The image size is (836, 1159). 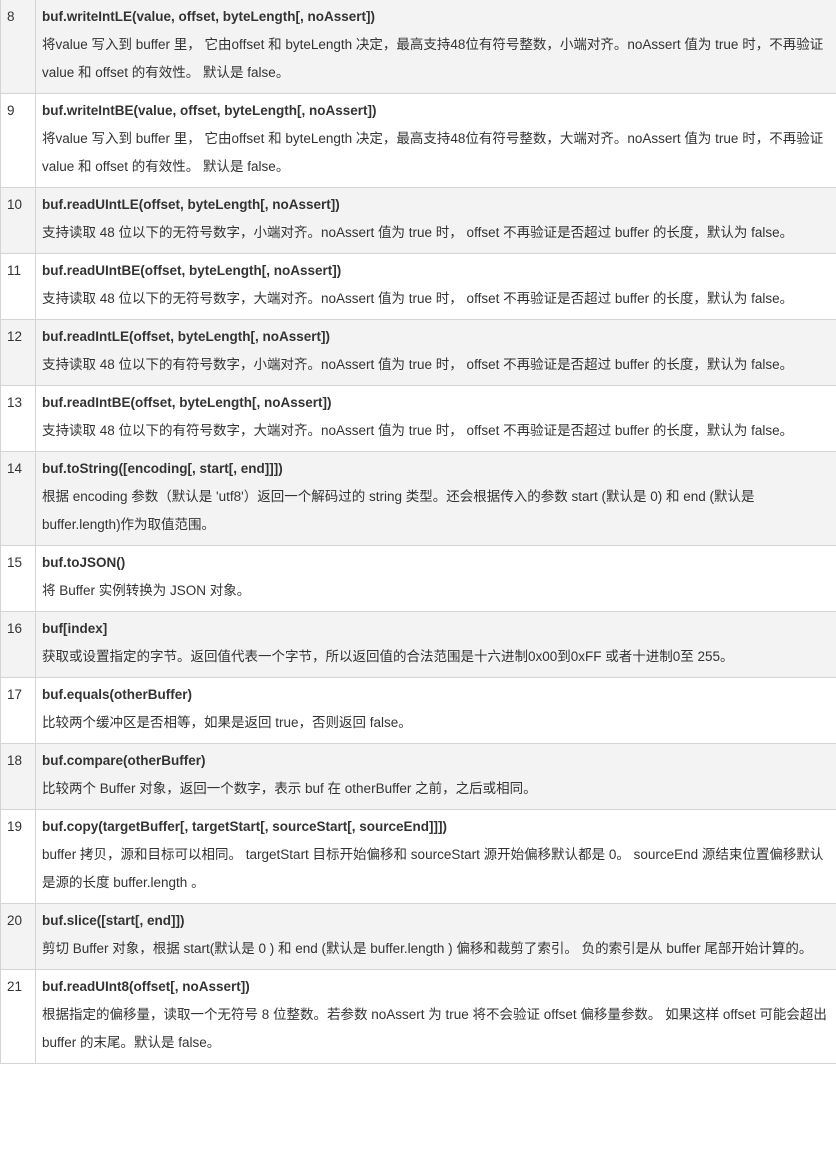 What do you see at coordinates (18, 710) in the screenshot?
I see `row-number: 17` at bounding box center [18, 710].